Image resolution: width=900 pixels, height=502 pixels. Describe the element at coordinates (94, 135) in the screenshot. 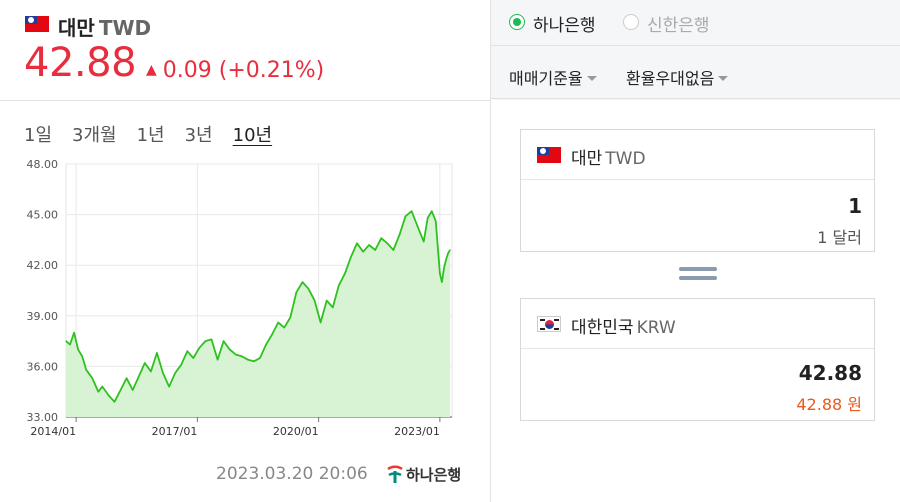

I see `period-tab: 3개월` at that location.